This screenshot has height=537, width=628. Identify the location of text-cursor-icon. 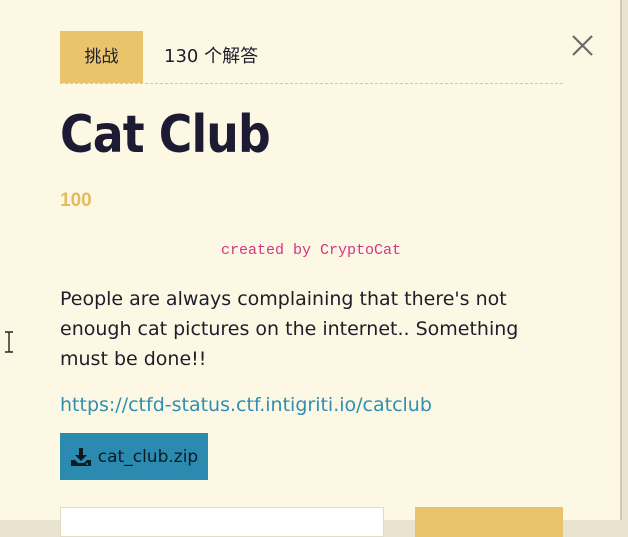
(9, 342).